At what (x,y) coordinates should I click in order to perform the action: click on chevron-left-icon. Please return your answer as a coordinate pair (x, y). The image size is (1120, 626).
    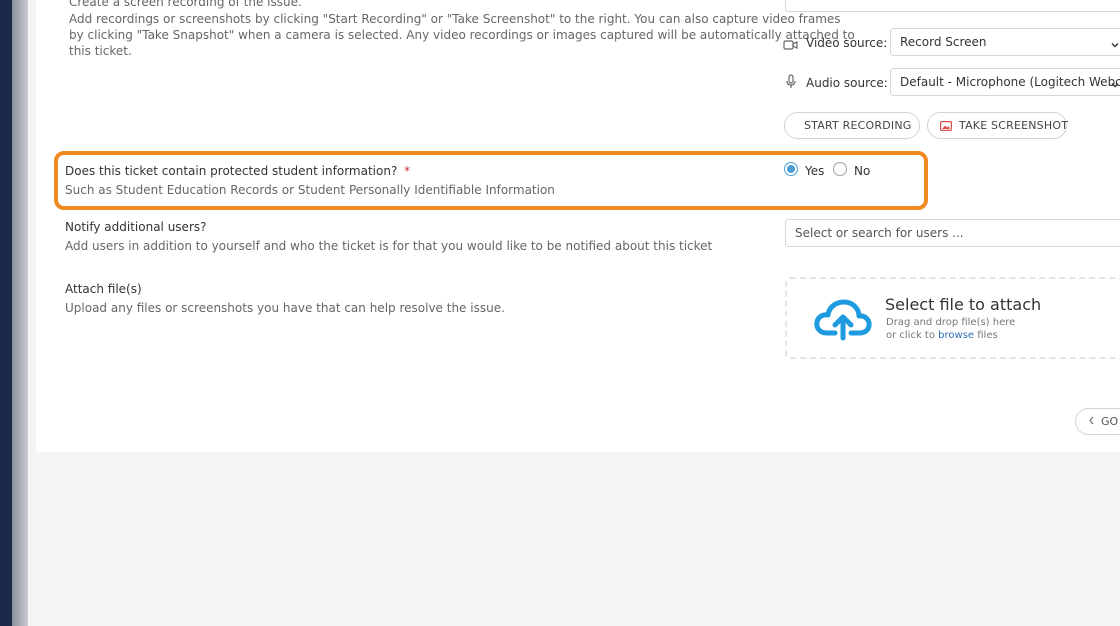
    Looking at the image, I should click on (1091, 421).